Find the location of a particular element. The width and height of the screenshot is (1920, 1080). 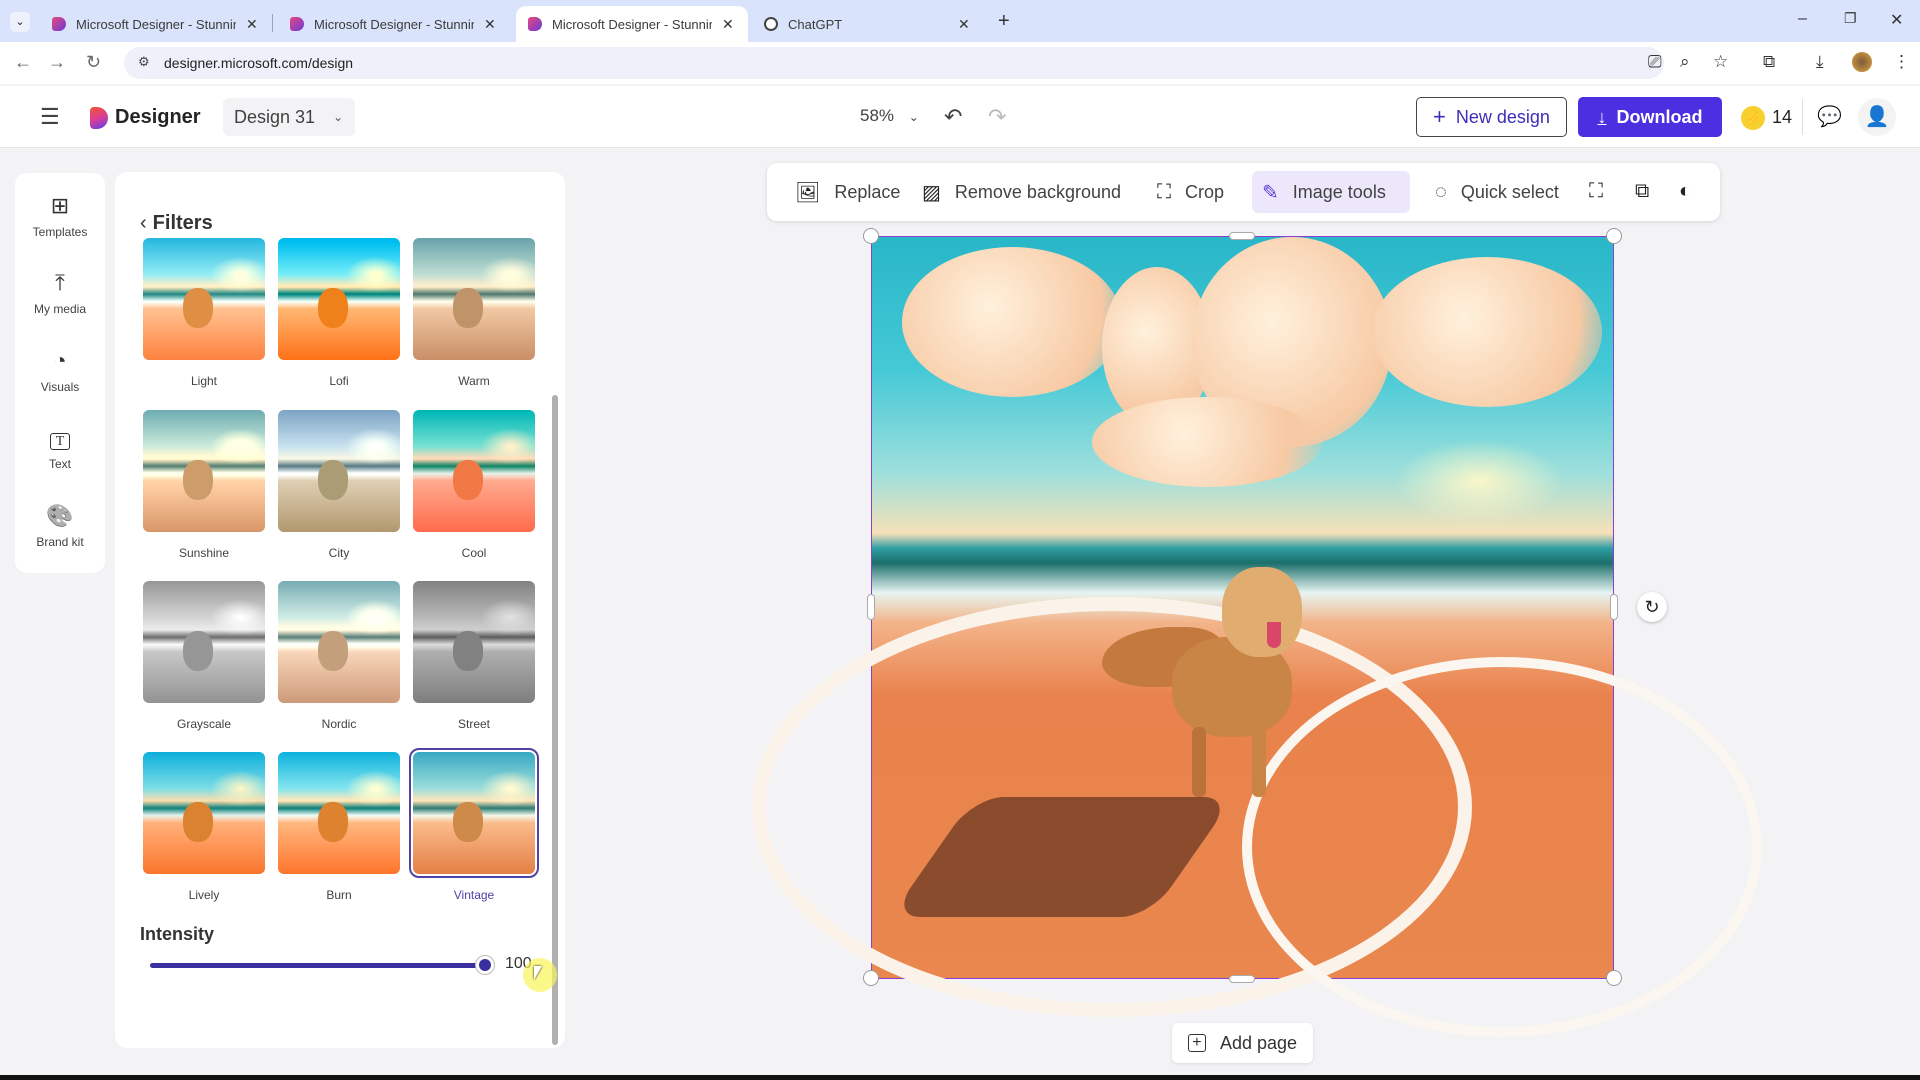

filter-thumbnail-burn is located at coordinates (339, 813).